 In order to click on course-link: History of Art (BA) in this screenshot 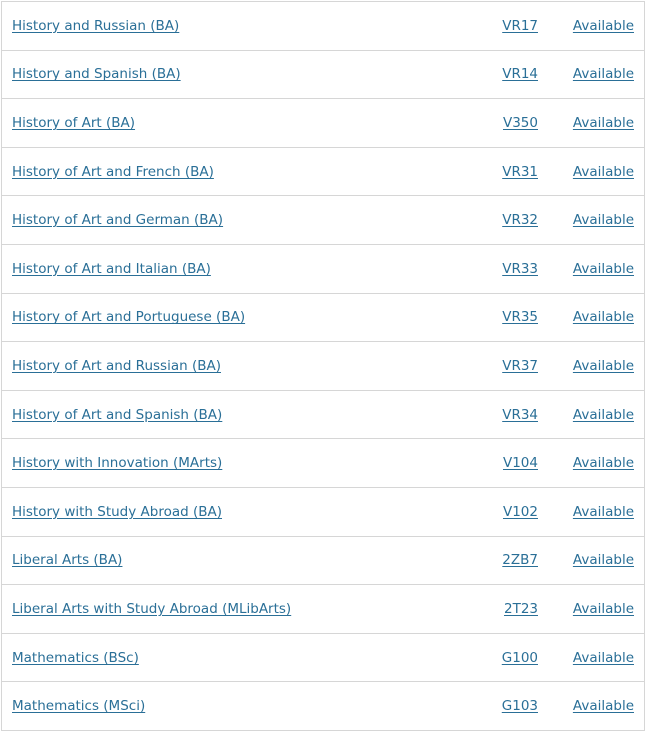, I will do `click(73, 123)`.